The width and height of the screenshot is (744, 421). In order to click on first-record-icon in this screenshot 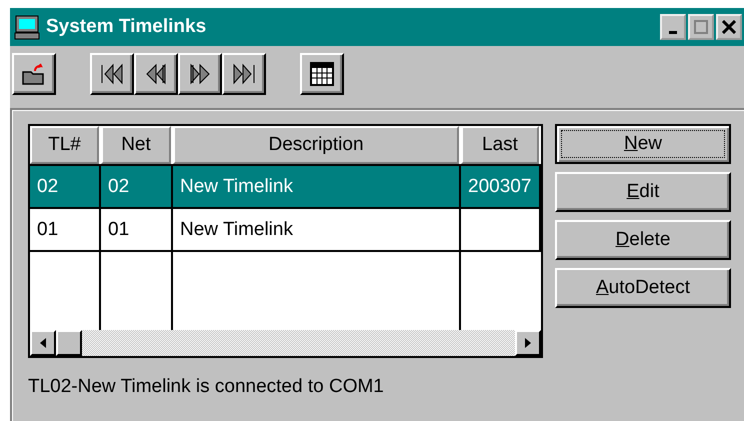, I will do `click(112, 74)`.